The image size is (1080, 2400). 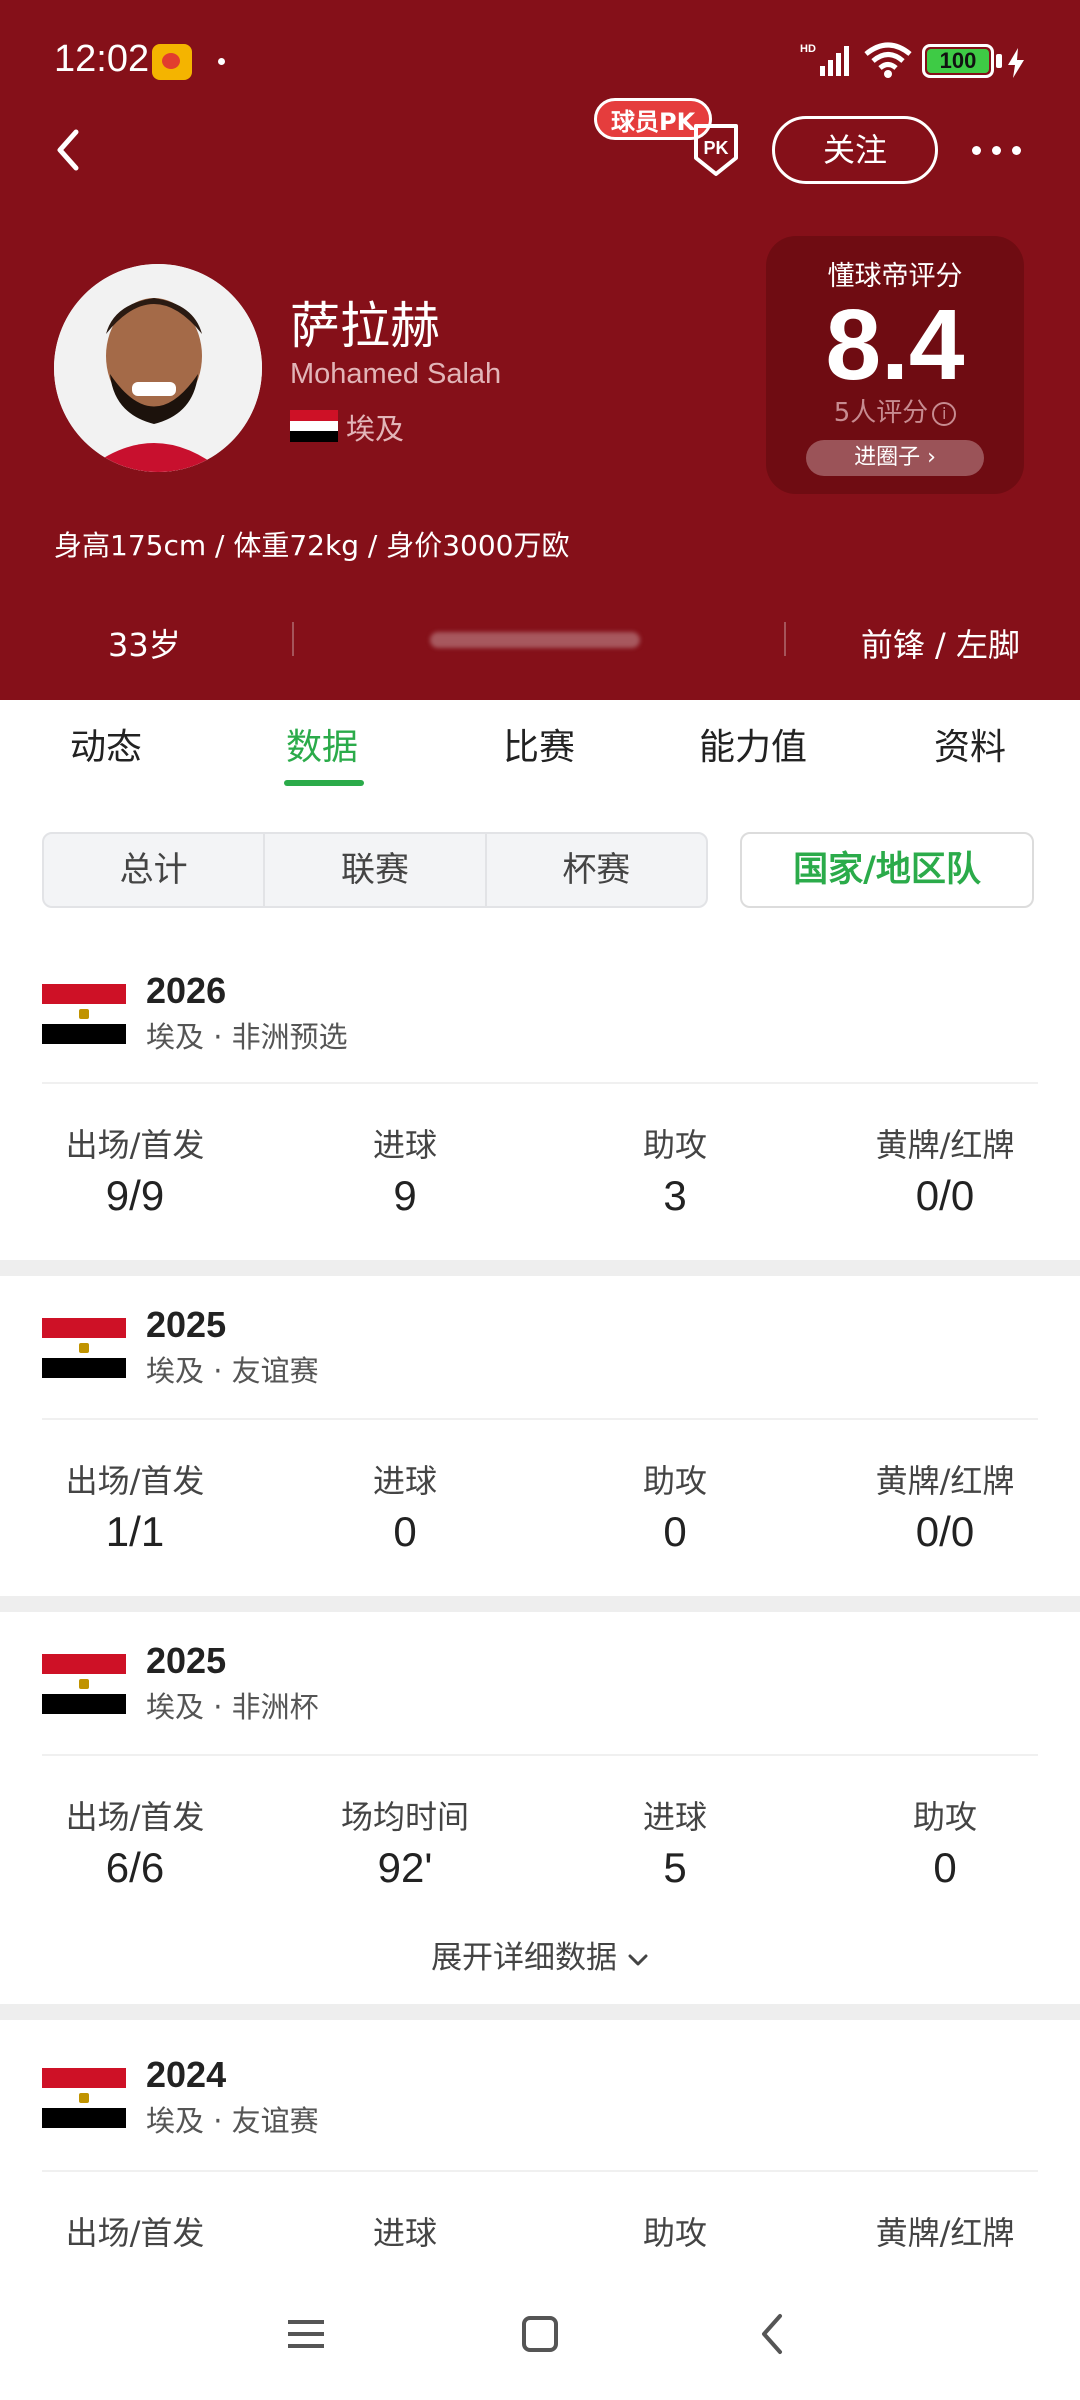 I want to click on rating-count: 5人评分, so click(x=881, y=413).